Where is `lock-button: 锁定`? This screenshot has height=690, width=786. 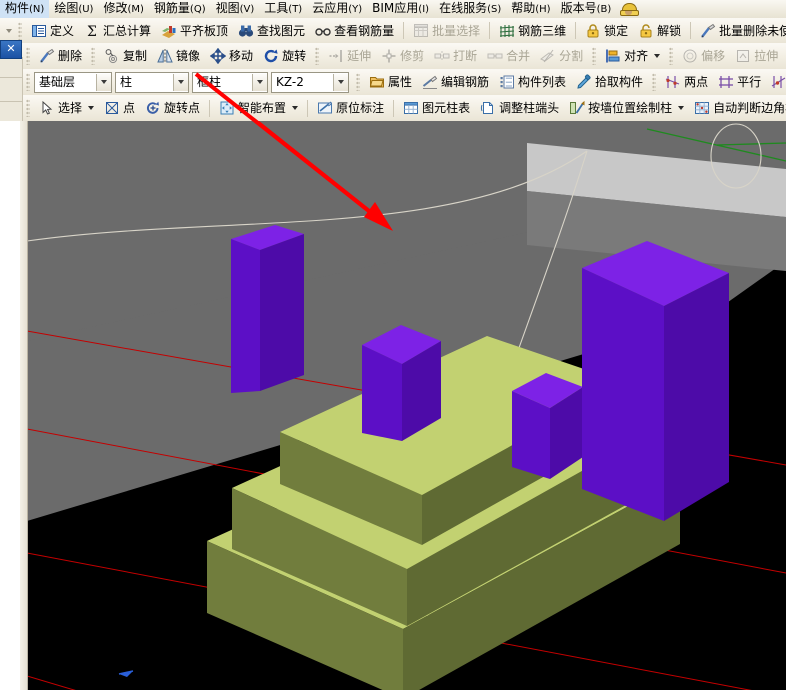
lock-button: 锁定 is located at coordinates (606, 31).